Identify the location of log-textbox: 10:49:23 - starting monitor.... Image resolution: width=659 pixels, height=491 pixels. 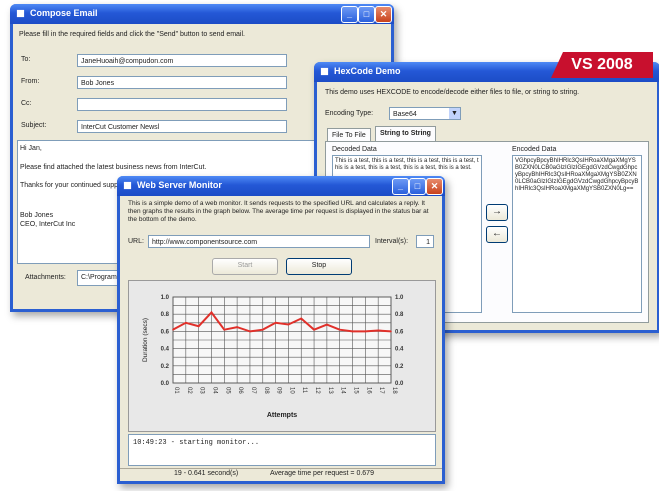
(282, 450).